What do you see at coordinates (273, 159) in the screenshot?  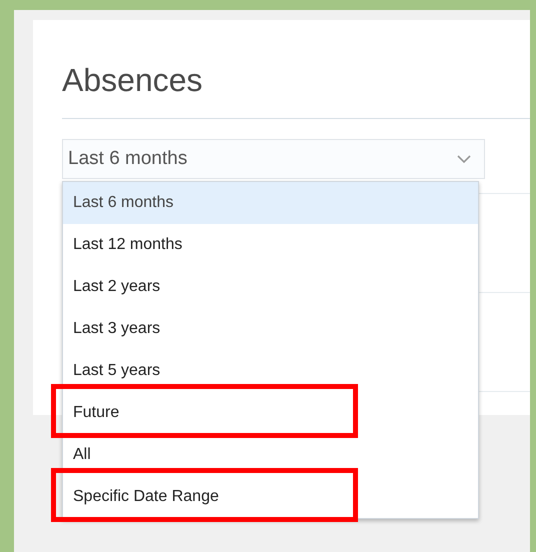 I see `period-dropdown: Last 6 months` at bounding box center [273, 159].